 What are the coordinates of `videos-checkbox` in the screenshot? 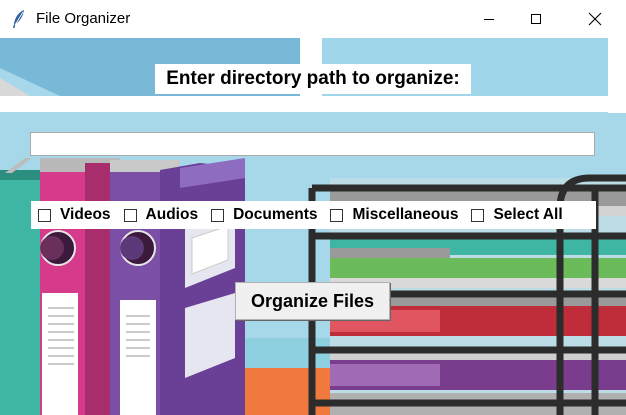 It's located at (44, 215).